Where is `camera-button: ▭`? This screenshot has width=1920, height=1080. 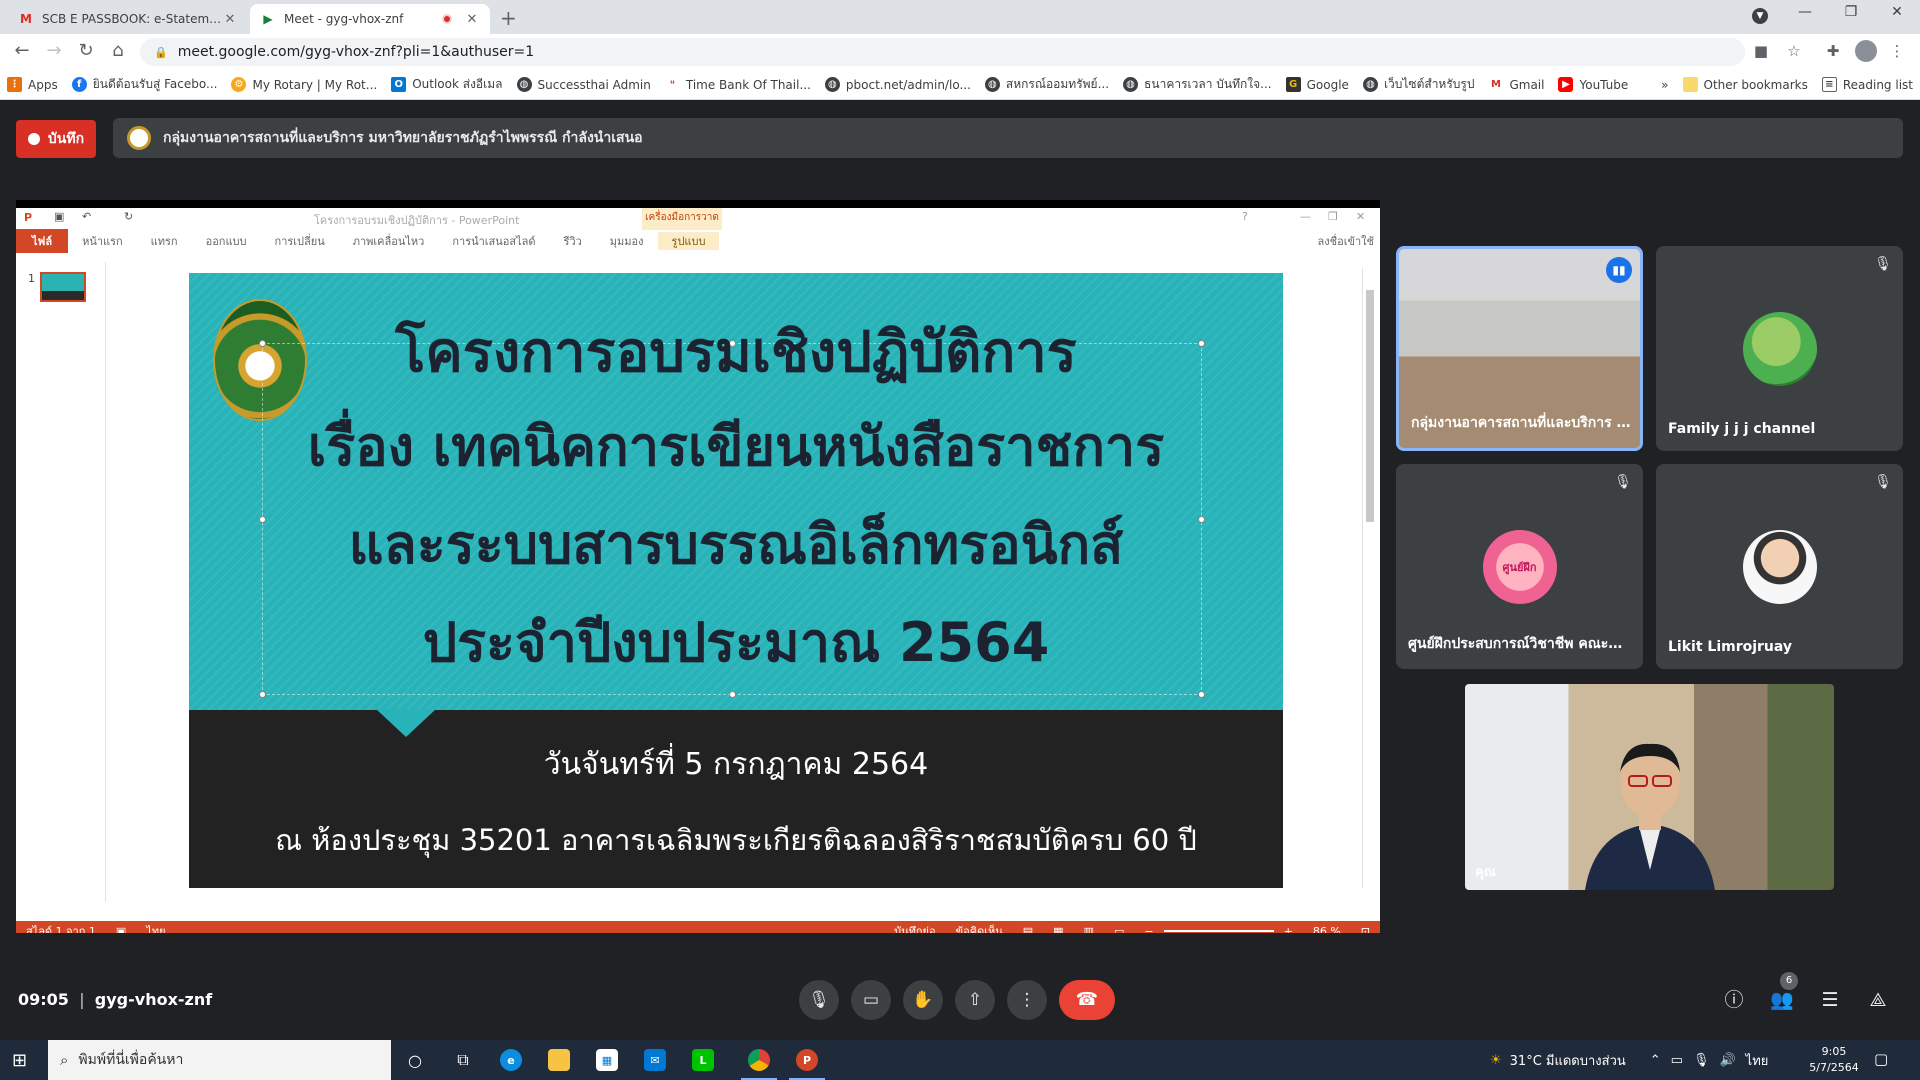
camera-button: ▭ is located at coordinates (871, 1000).